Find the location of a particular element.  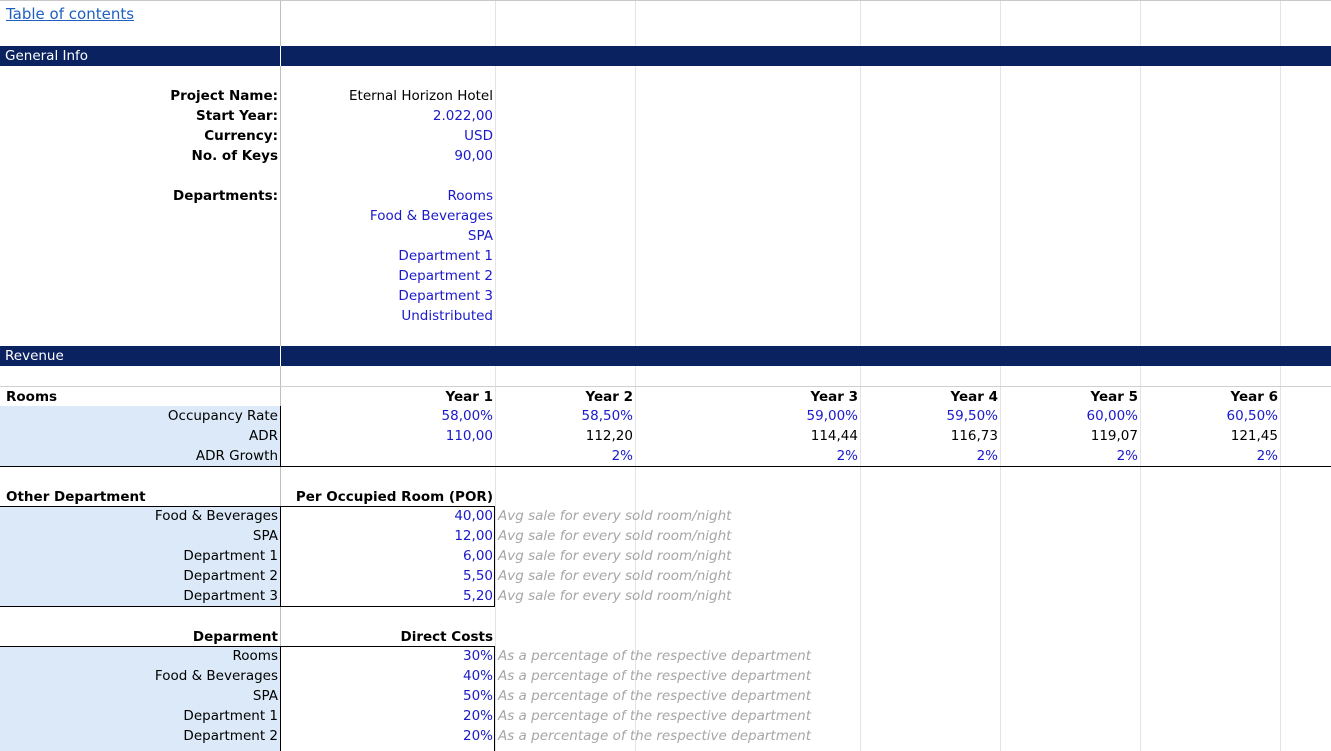

occupancy-cell: 60,00% is located at coordinates (1069, 416).